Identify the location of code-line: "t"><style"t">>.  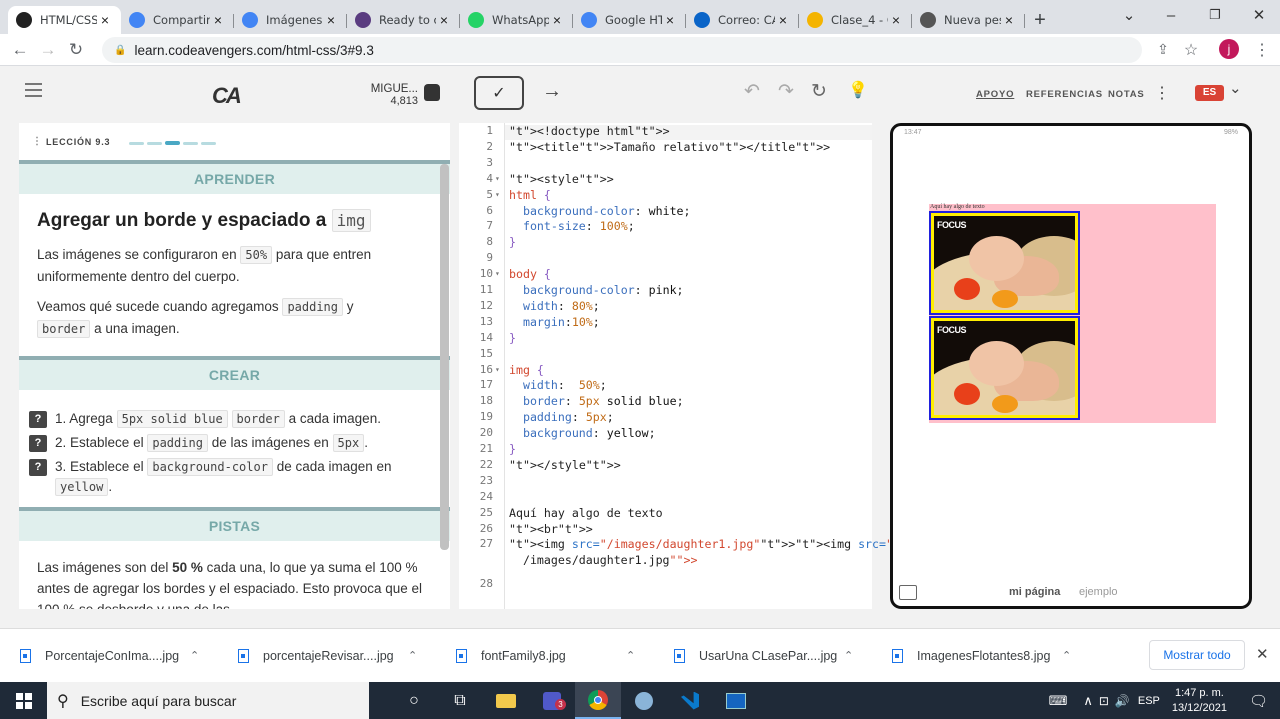
(561, 179).